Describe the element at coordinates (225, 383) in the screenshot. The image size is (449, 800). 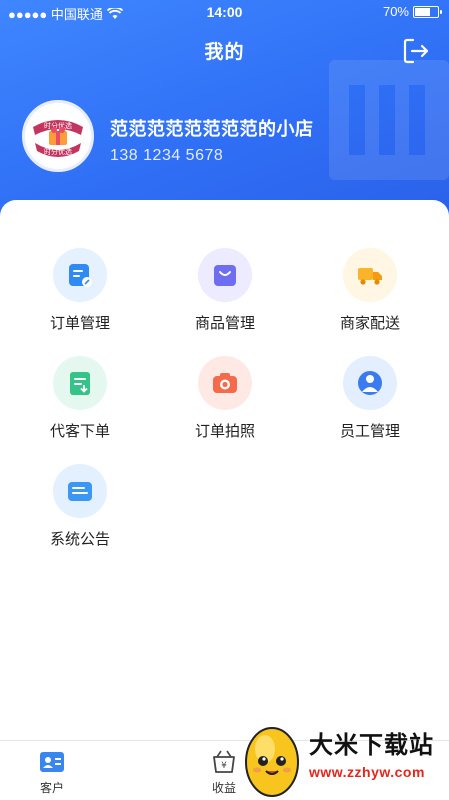
I see `camera-icon` at that location.